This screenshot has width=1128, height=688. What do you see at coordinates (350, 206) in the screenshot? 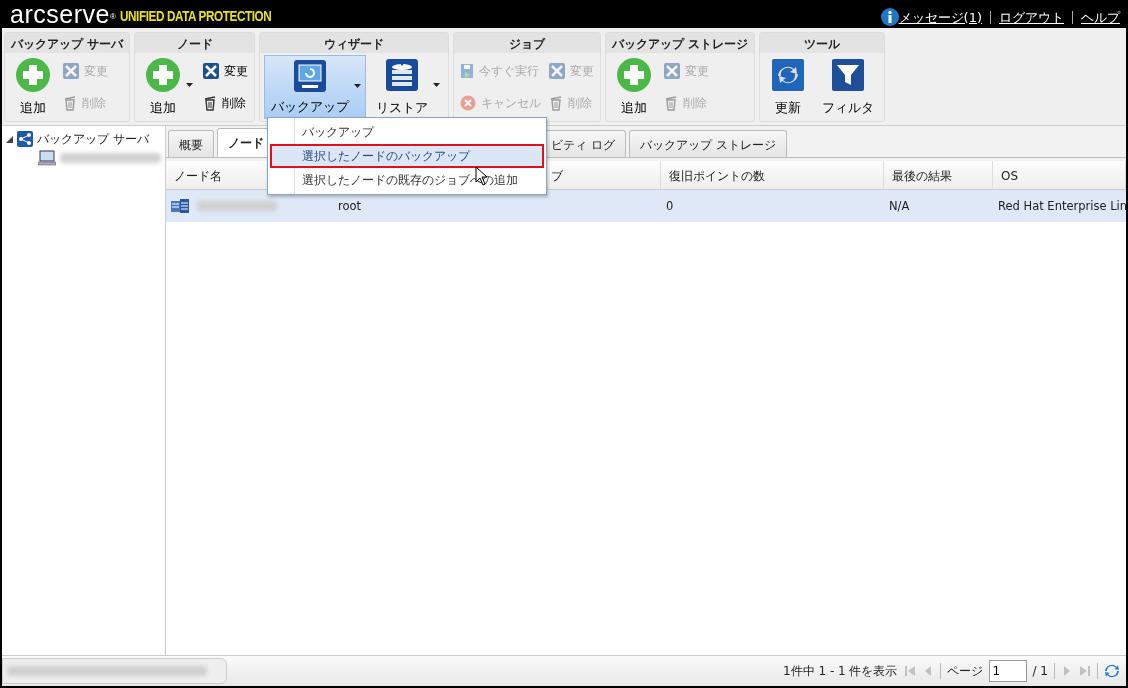
I see `table-cell: root` at bounding box center [350, 206].